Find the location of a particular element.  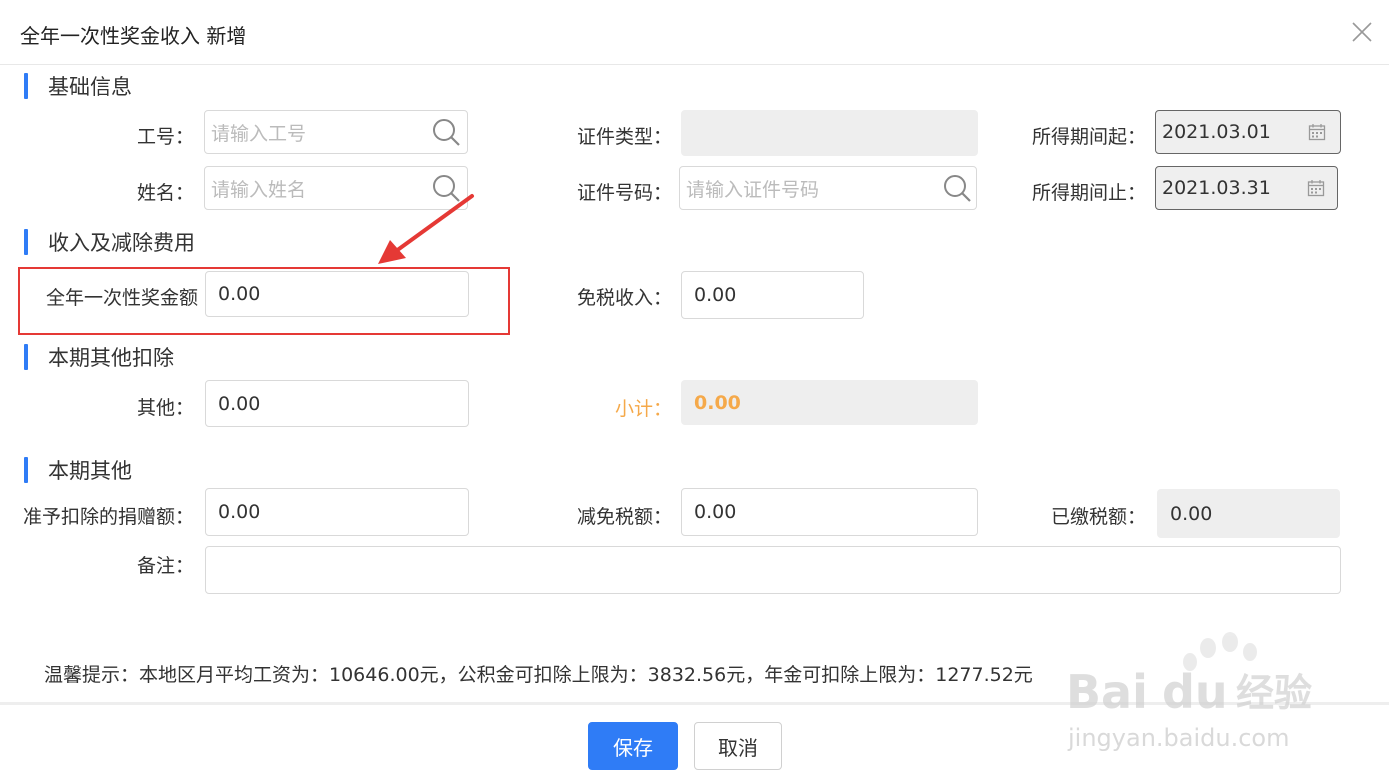

subtotal-label: 小计： is located at coordinates (643, 409).